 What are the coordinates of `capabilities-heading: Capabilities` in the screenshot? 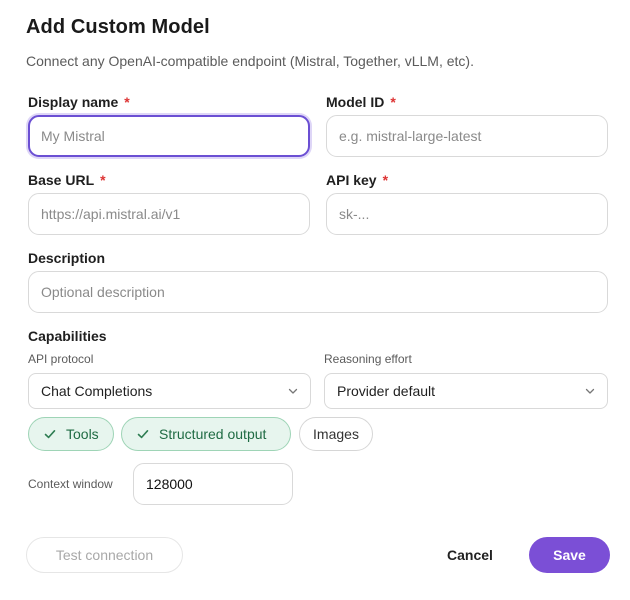 It's located at (67, 336).